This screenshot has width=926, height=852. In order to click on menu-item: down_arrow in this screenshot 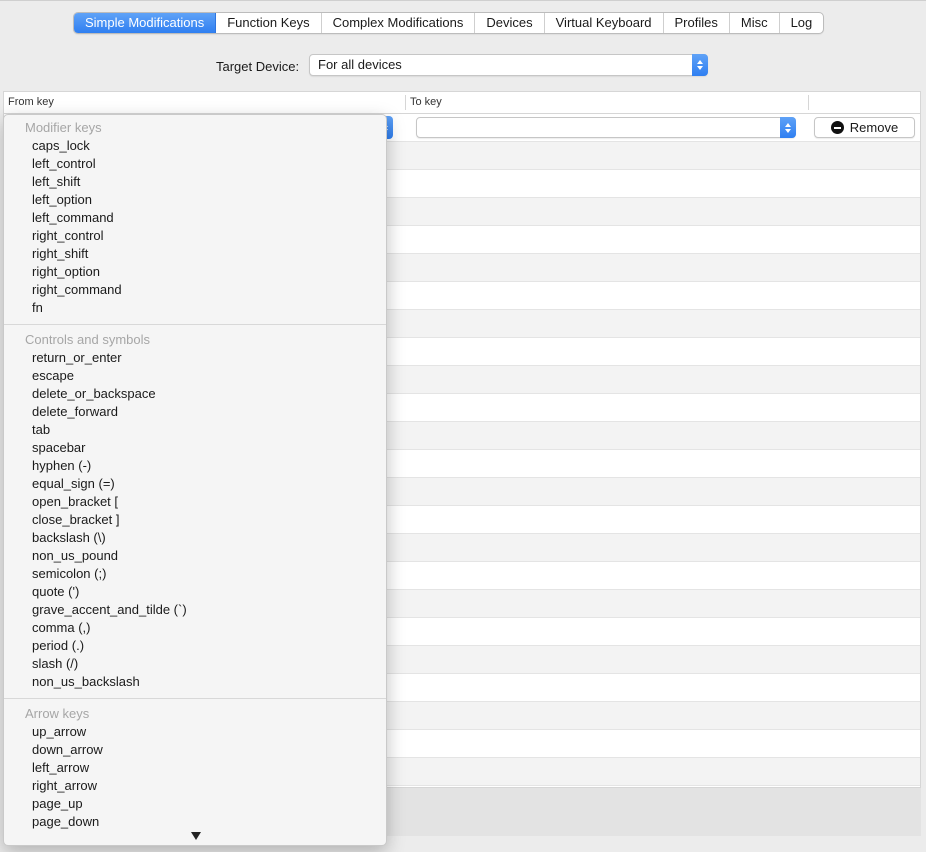, I will do `click(195, 750)`.